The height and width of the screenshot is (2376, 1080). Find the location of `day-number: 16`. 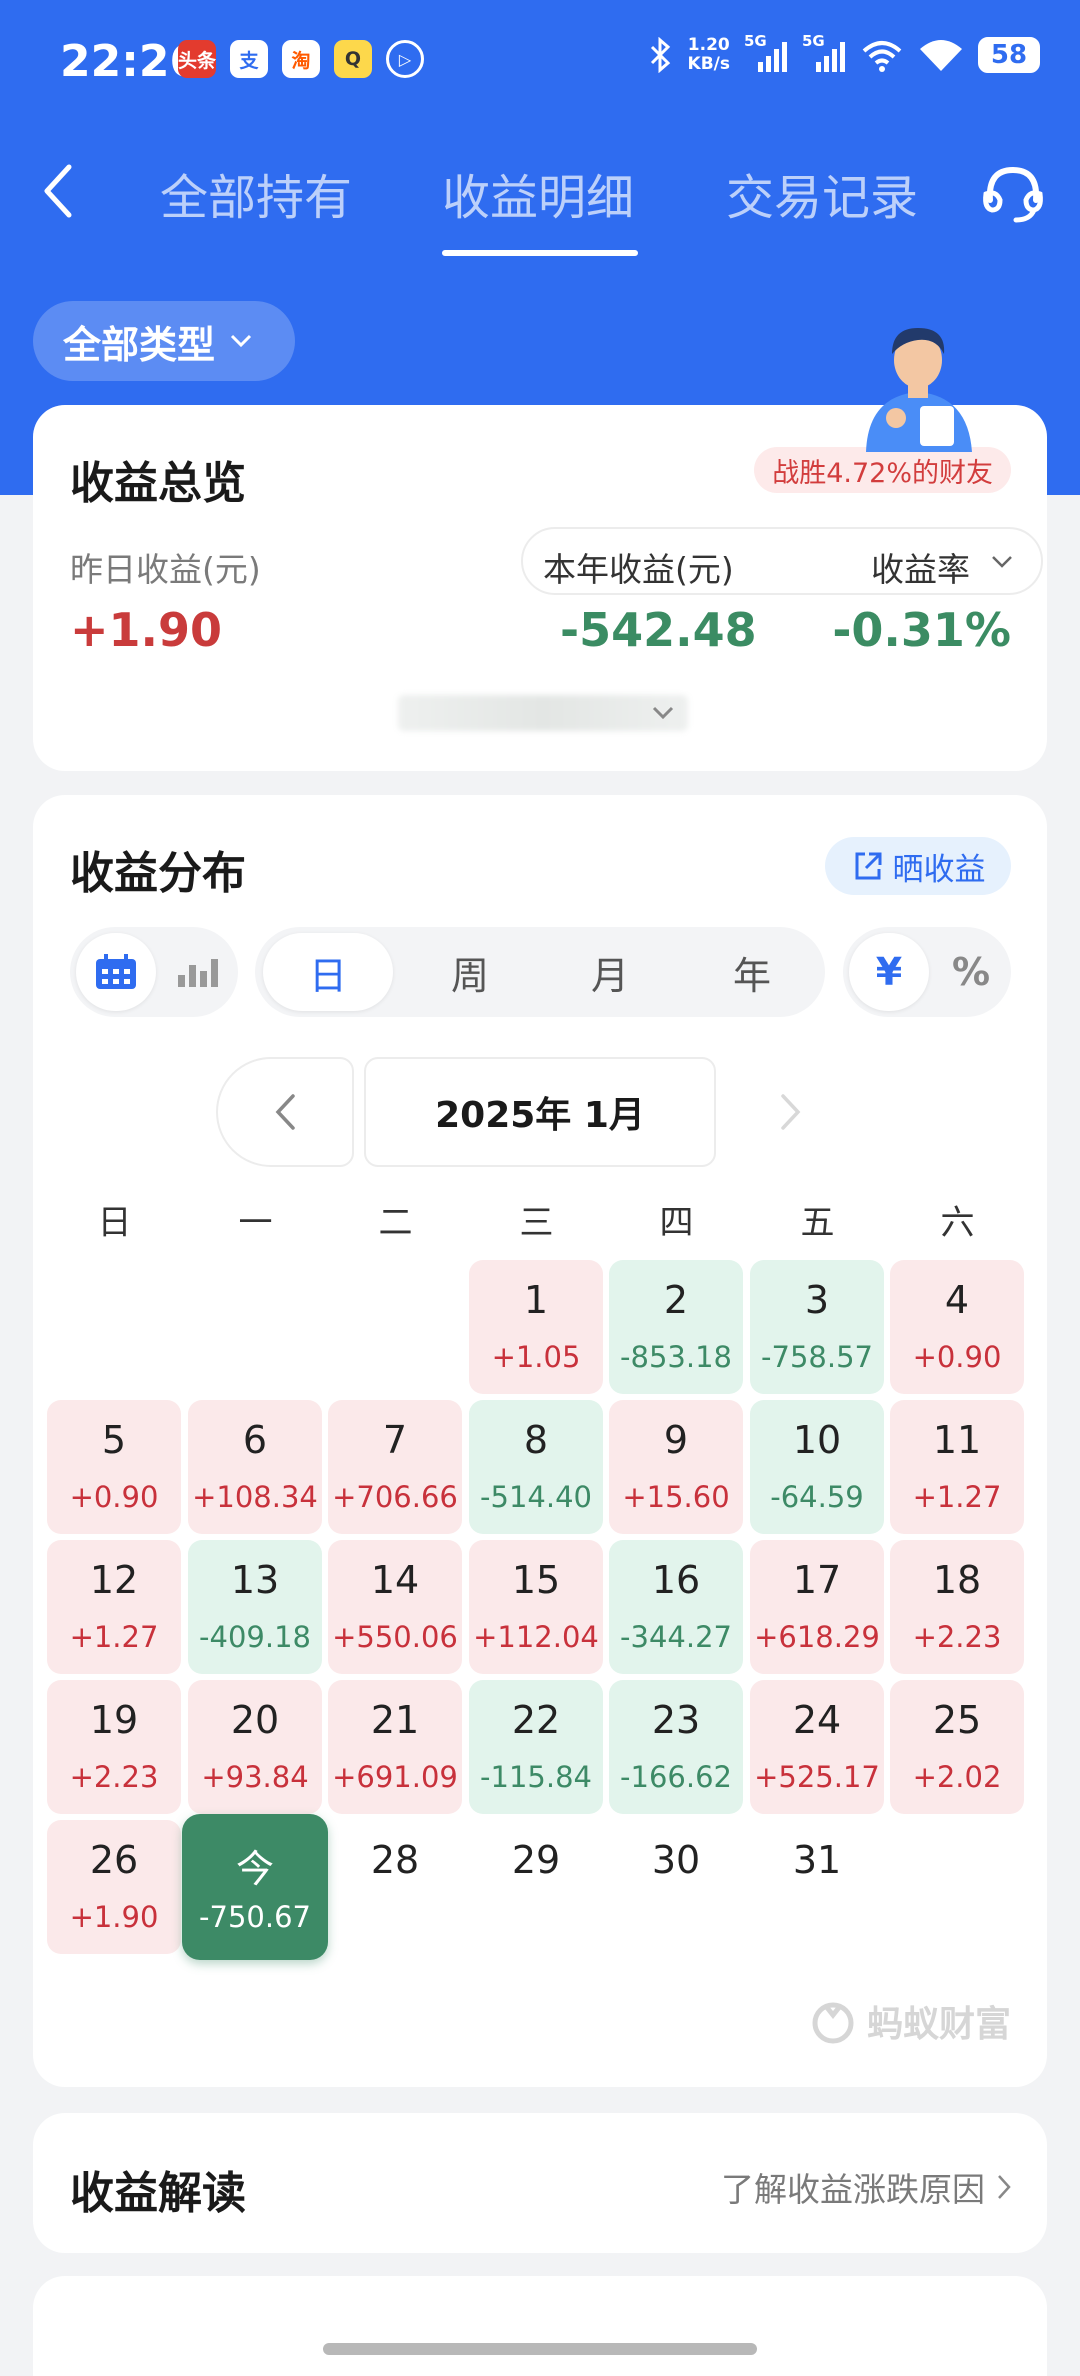

day-number: 16 is located at coordinates (676, 1580).